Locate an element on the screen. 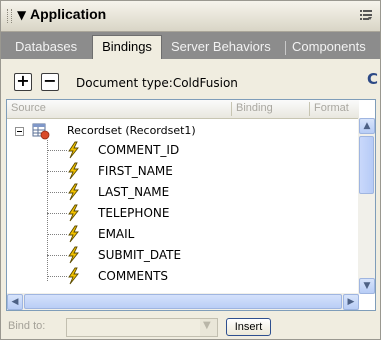 This screenshot has width=381, height=340. bindings-toolbar: + − Document type:ColdFusion C is located at coordinates (190, 78).